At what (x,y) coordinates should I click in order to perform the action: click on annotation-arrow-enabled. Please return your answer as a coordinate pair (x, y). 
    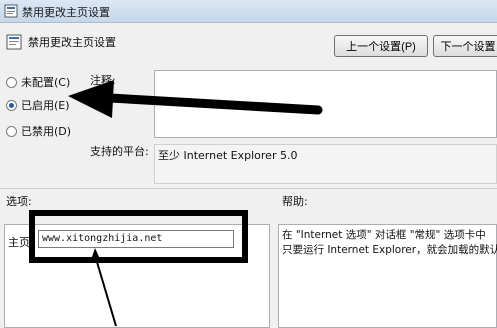
    Looking at the image, I should click on (195, 99).